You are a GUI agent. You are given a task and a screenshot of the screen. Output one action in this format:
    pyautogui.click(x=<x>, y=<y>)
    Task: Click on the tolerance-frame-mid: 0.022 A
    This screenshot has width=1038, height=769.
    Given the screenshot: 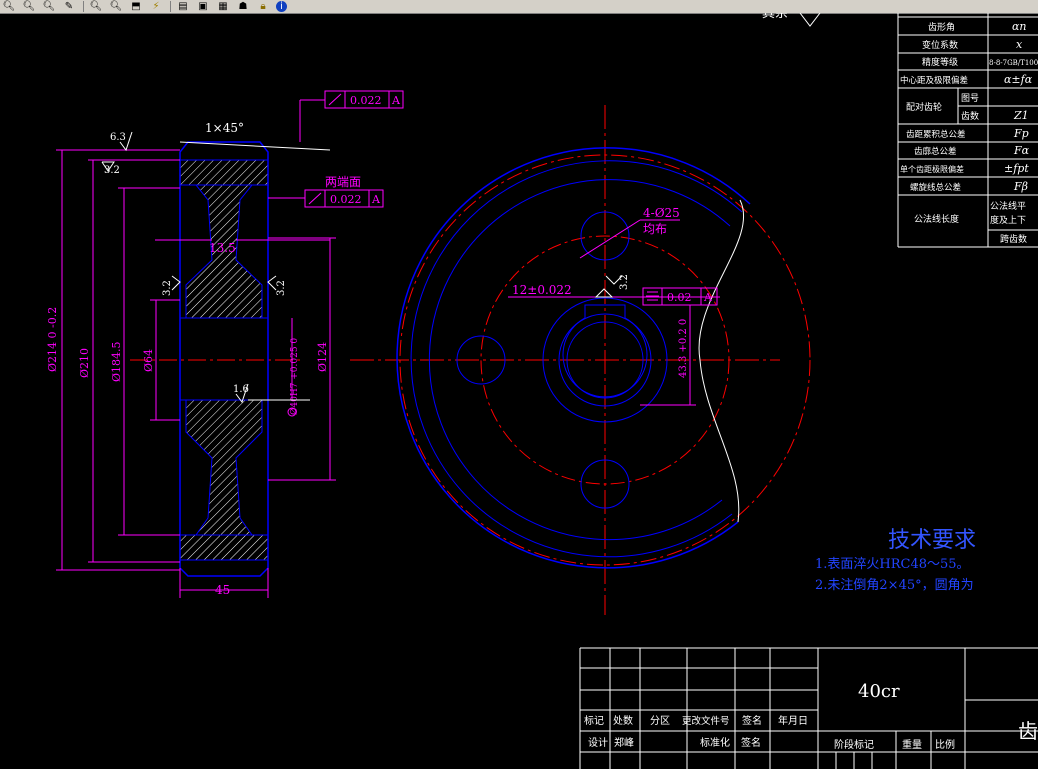 What is the action you would take?
    pyautogui.click(x=344, y=198)
    